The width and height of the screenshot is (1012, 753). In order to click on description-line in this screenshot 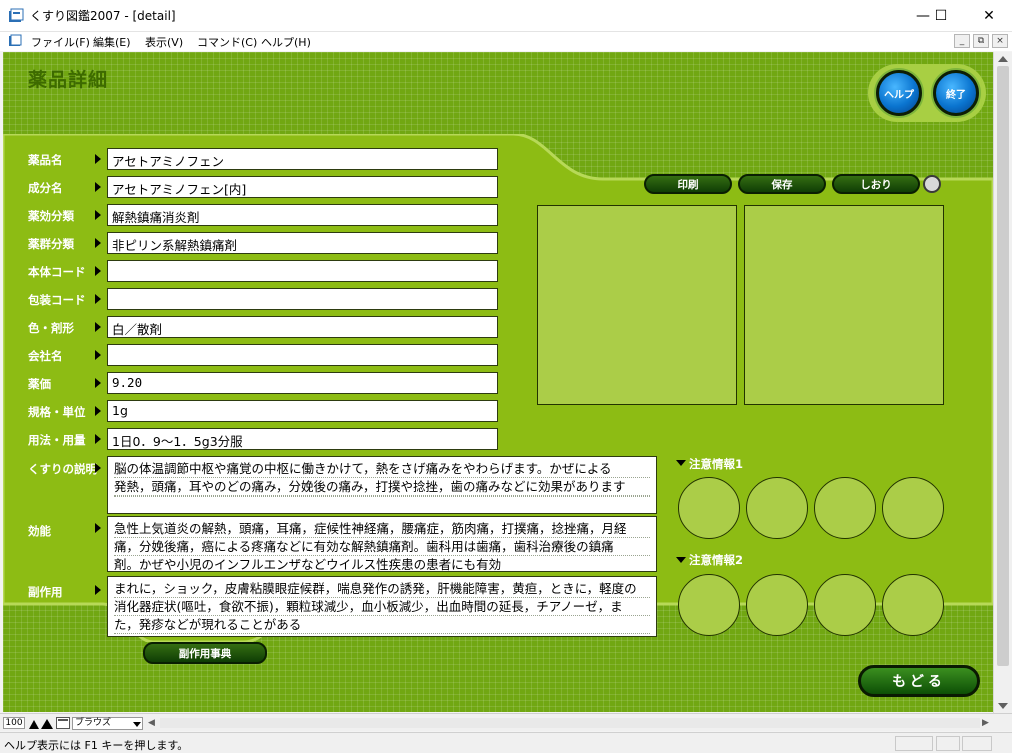, I will do `click(382, 496)`.